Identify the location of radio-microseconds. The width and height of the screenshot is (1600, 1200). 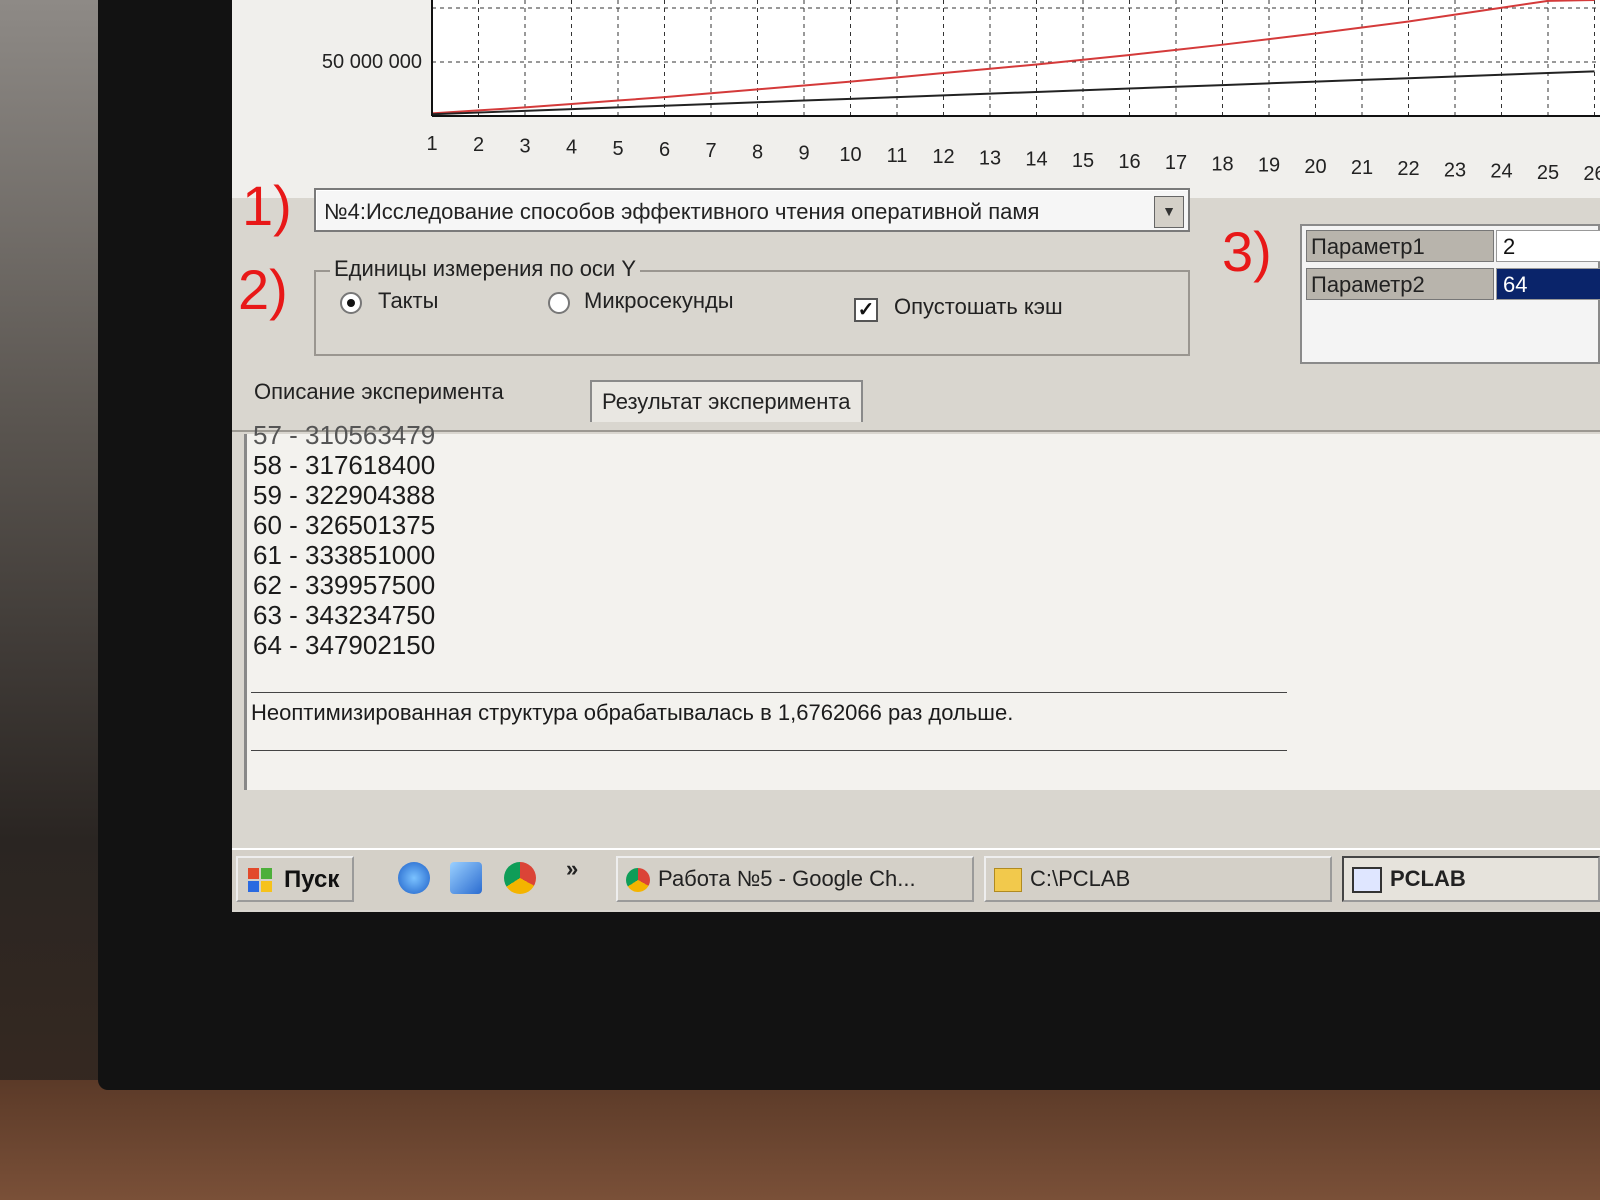
(559, 303).